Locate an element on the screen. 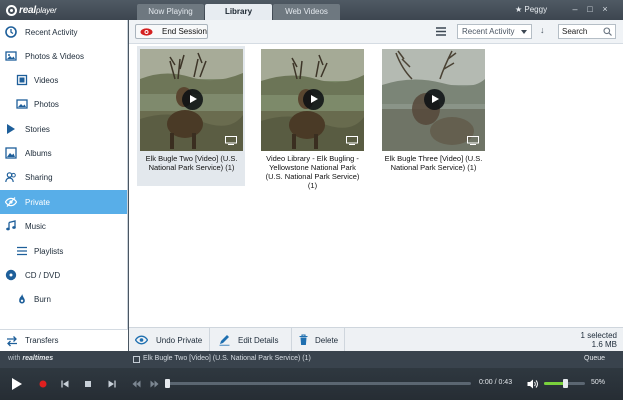 The image size is (623, 400). sort-direction-arrow-icon: ↓ is located at coordinates (542, 30).